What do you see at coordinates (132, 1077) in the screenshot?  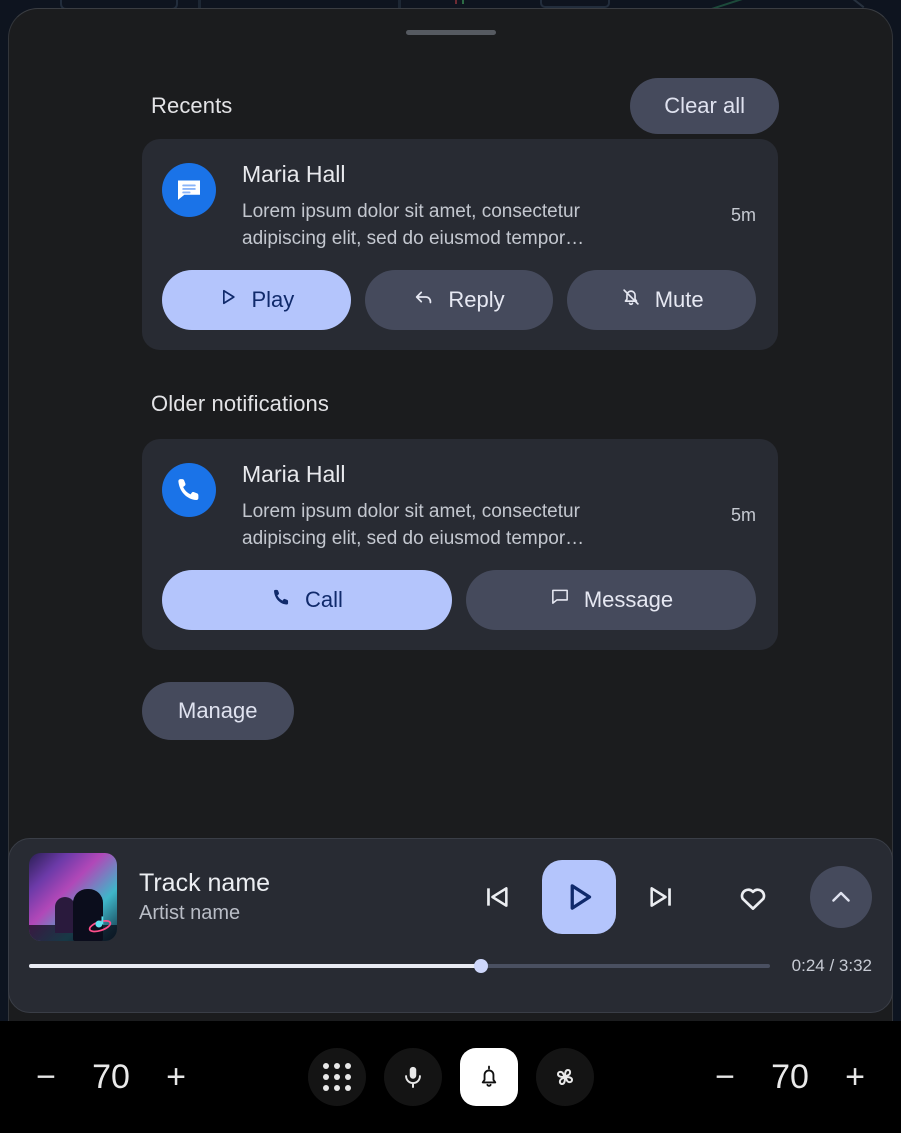 I see `left-volume-control: − 70 +` at bounding box center [132, 1077].